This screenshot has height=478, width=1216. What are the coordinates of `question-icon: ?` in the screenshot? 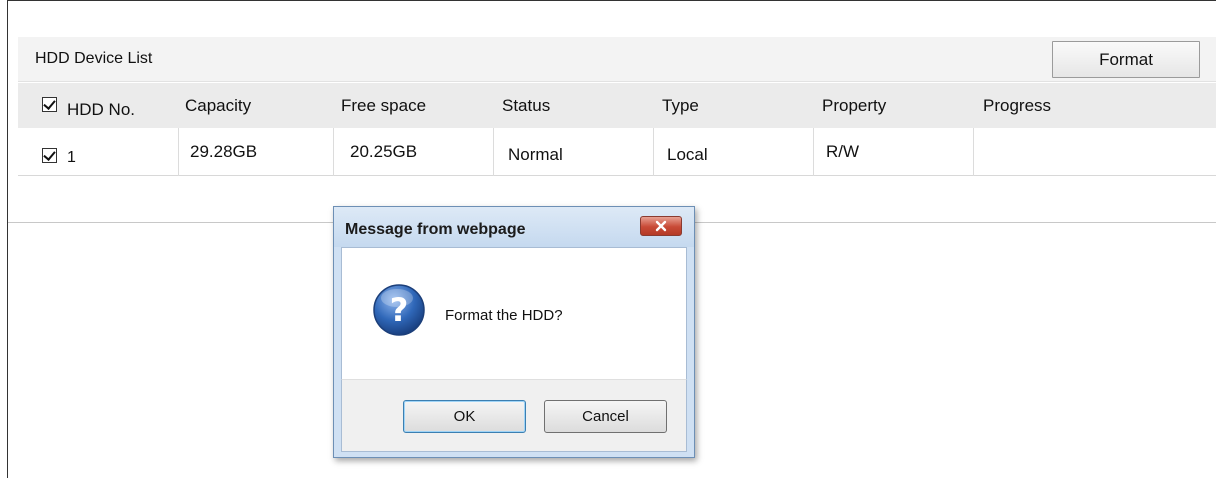 It's located at (399, 312).